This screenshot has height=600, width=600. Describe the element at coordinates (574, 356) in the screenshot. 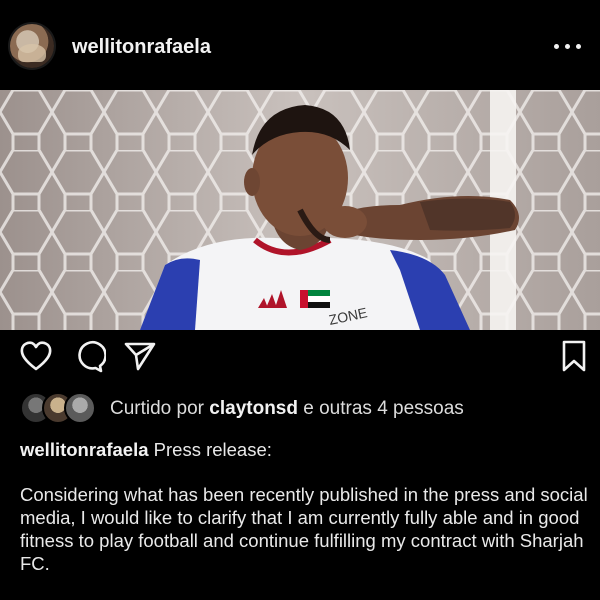

I see `bookmark-icon` at that location.